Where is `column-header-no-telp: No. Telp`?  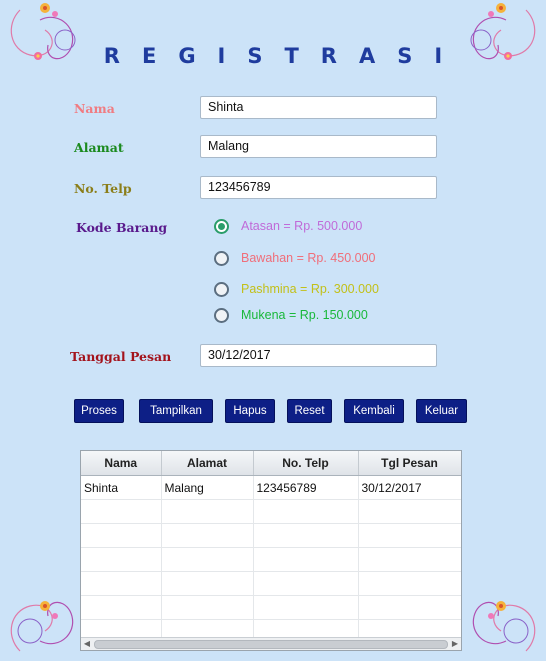
column-header-no-telp: No. Telp is located at coordinates (306, 463).